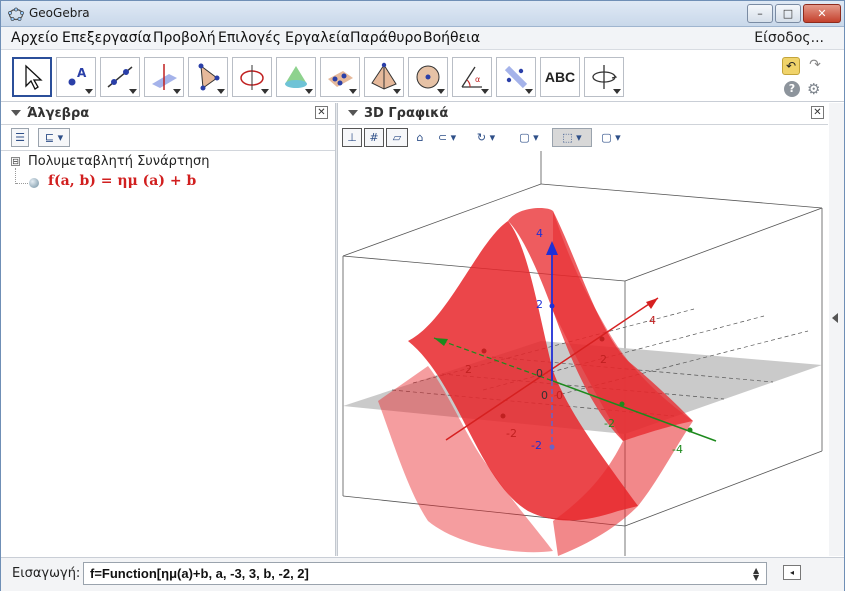  I want to click on keyboard-toggle-icon: ◂, so click(792, 572).